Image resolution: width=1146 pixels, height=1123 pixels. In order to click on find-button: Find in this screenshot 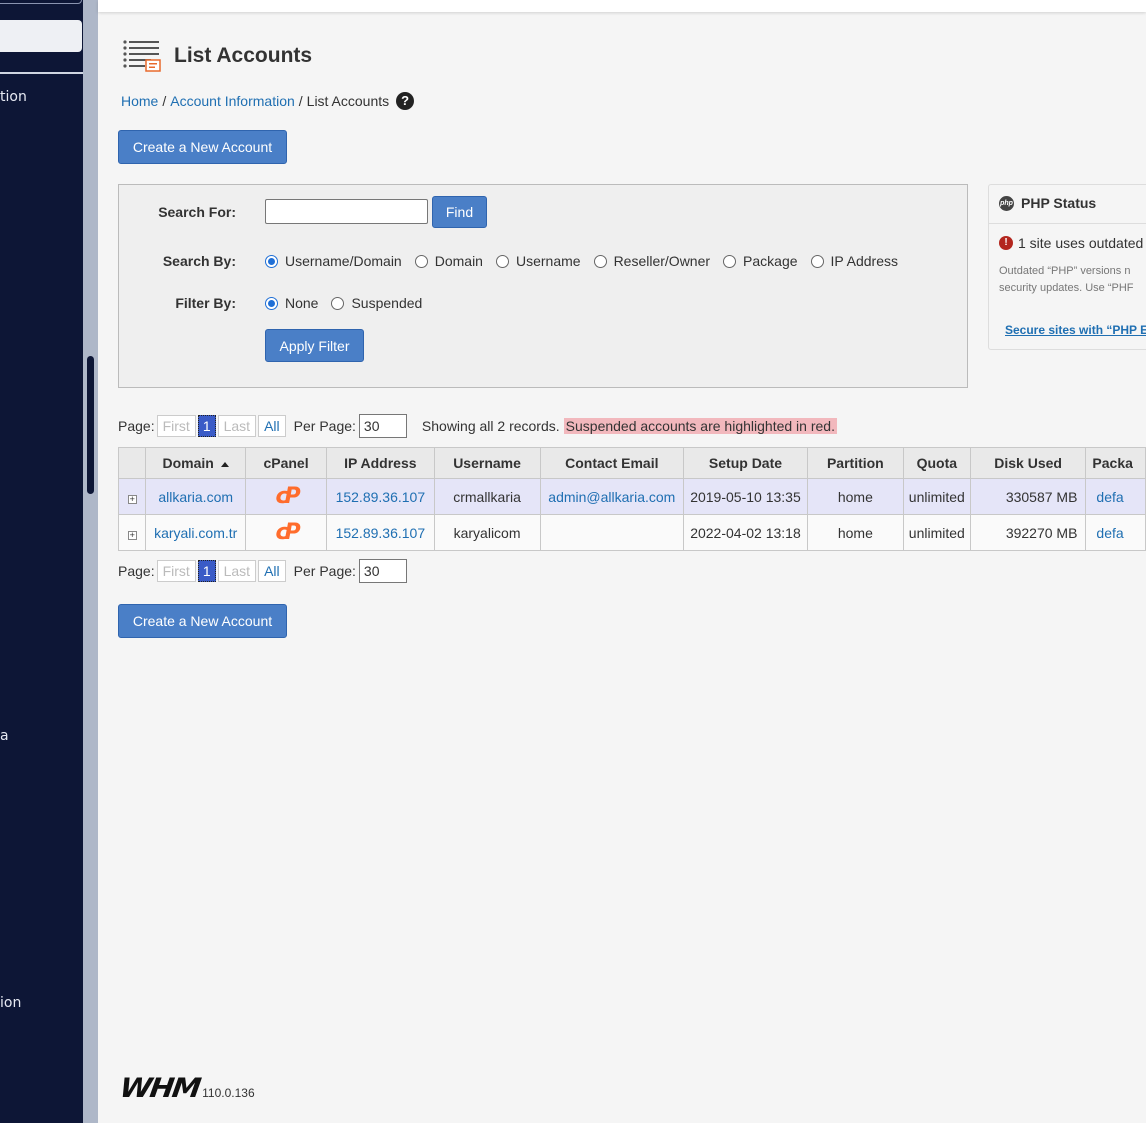, I will do `click(459, 212)`.